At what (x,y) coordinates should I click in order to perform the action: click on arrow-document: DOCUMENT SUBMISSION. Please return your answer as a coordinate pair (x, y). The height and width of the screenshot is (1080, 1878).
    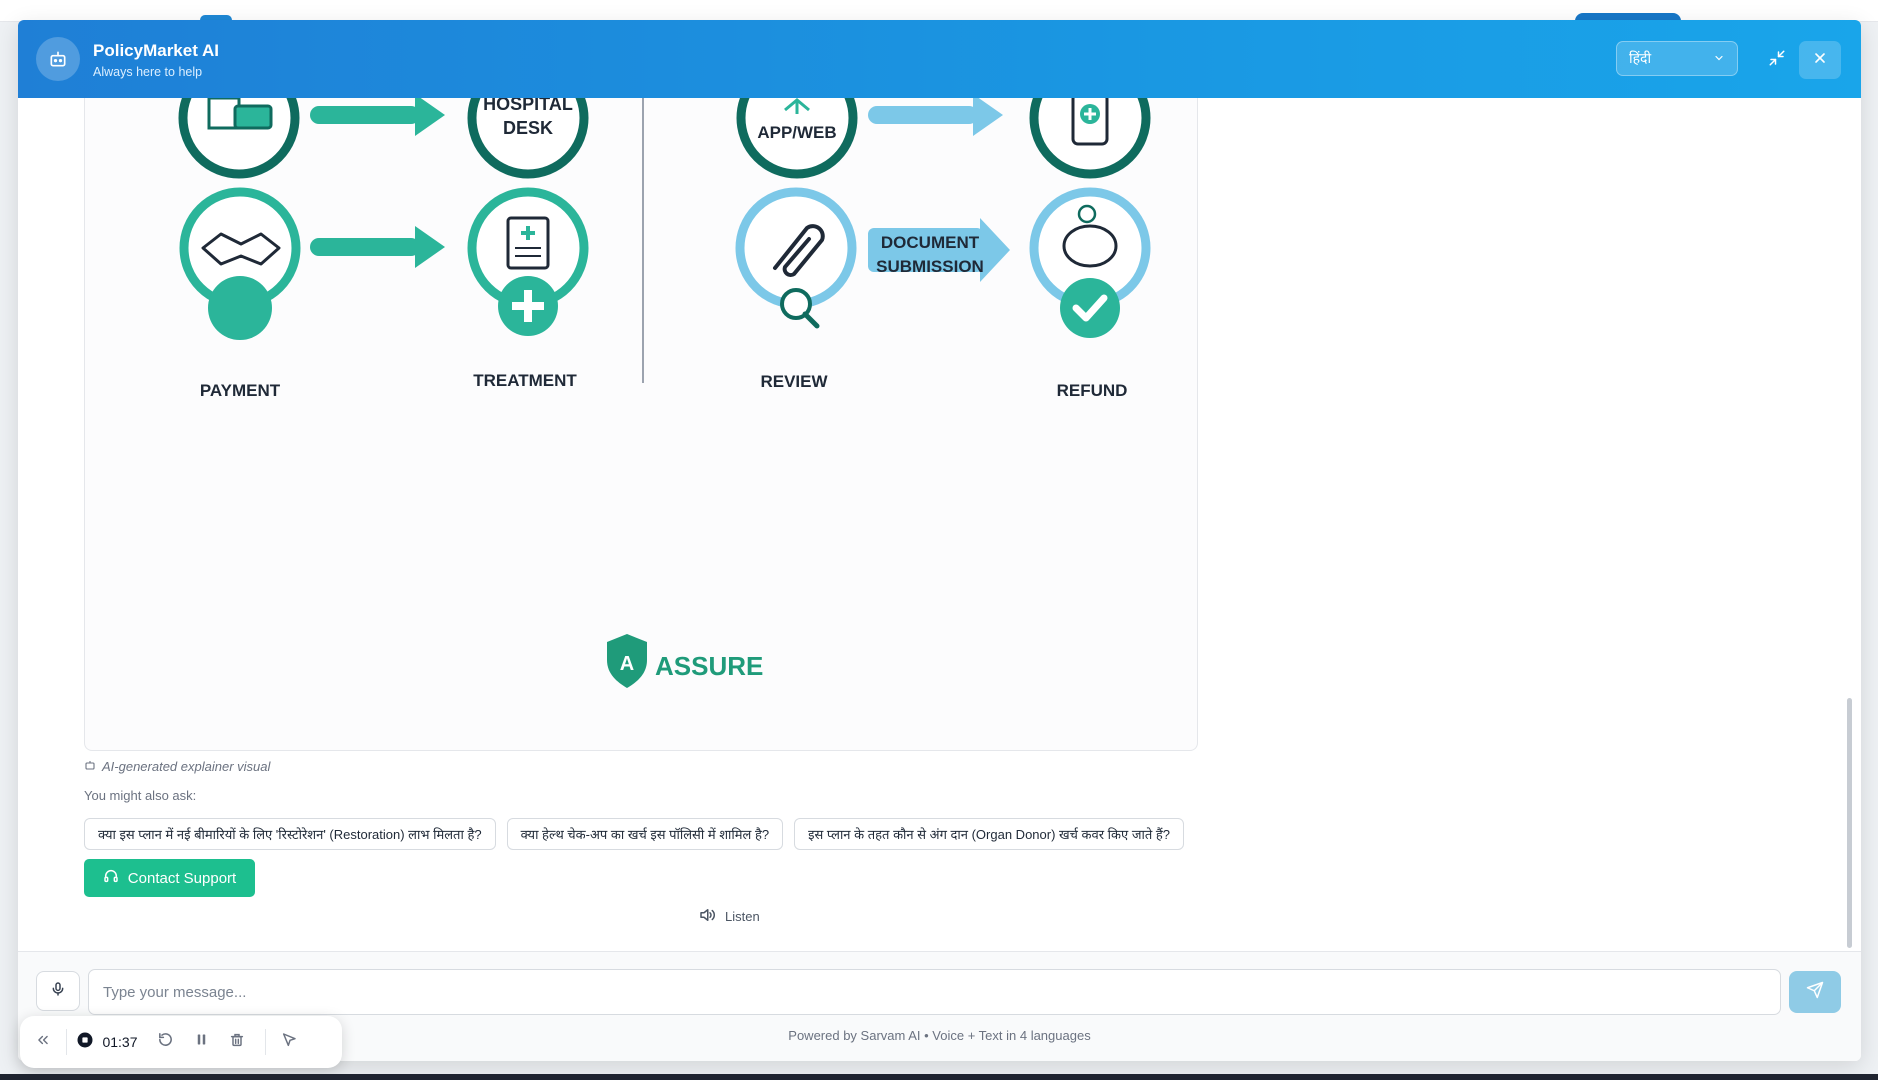
    Looking at the image, I should click on (939, 250).